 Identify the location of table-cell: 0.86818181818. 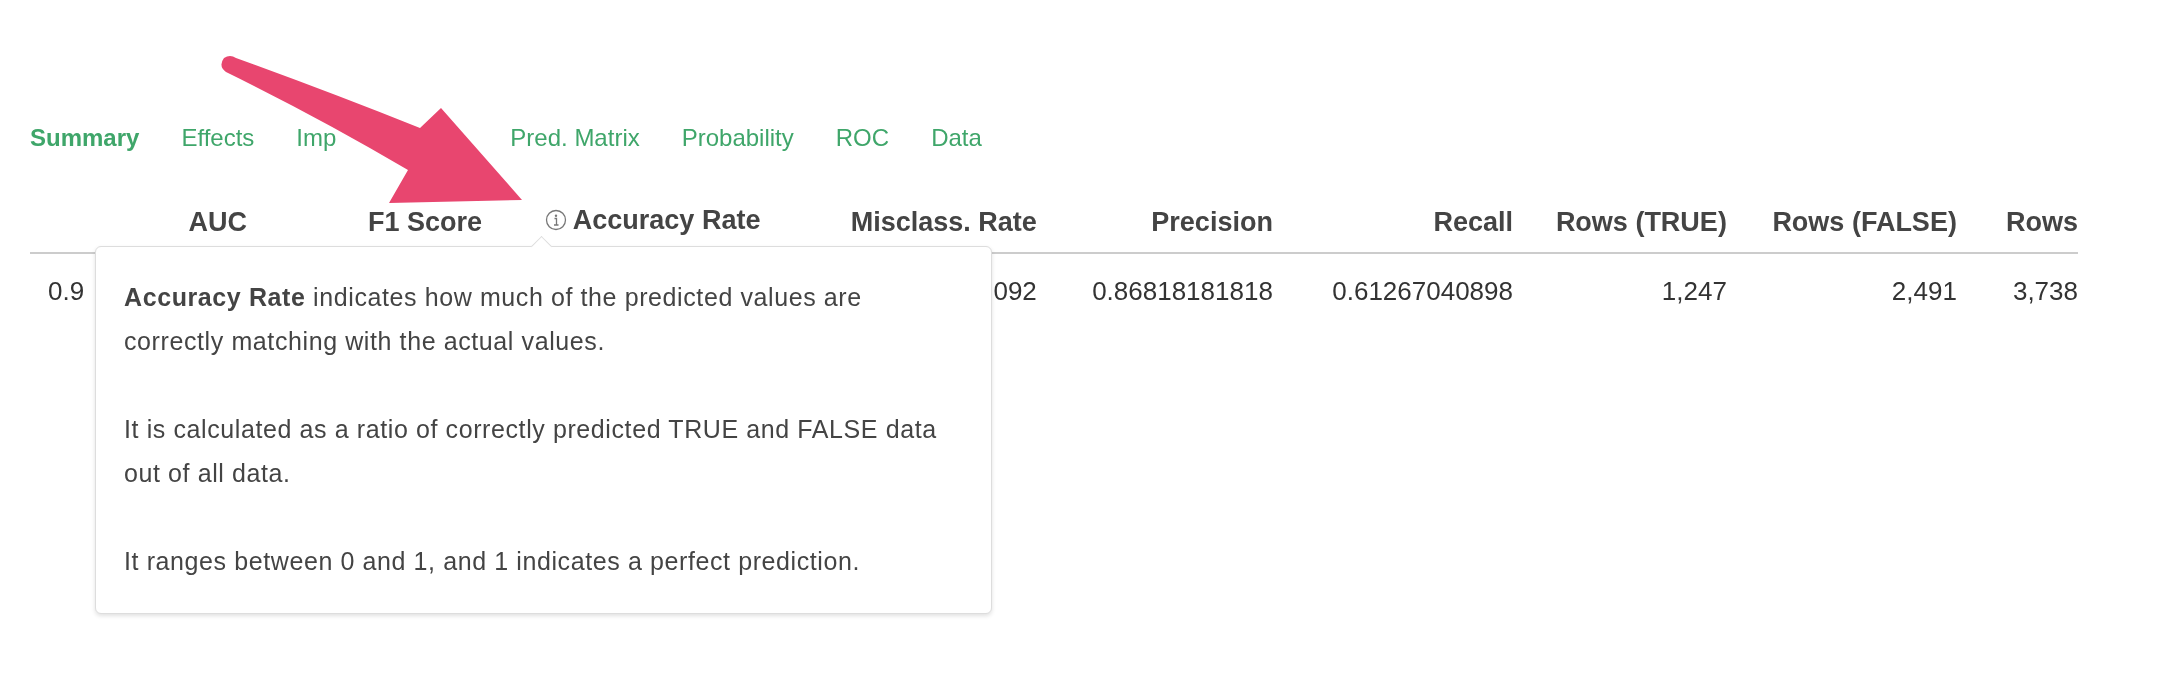
(1182, 290).